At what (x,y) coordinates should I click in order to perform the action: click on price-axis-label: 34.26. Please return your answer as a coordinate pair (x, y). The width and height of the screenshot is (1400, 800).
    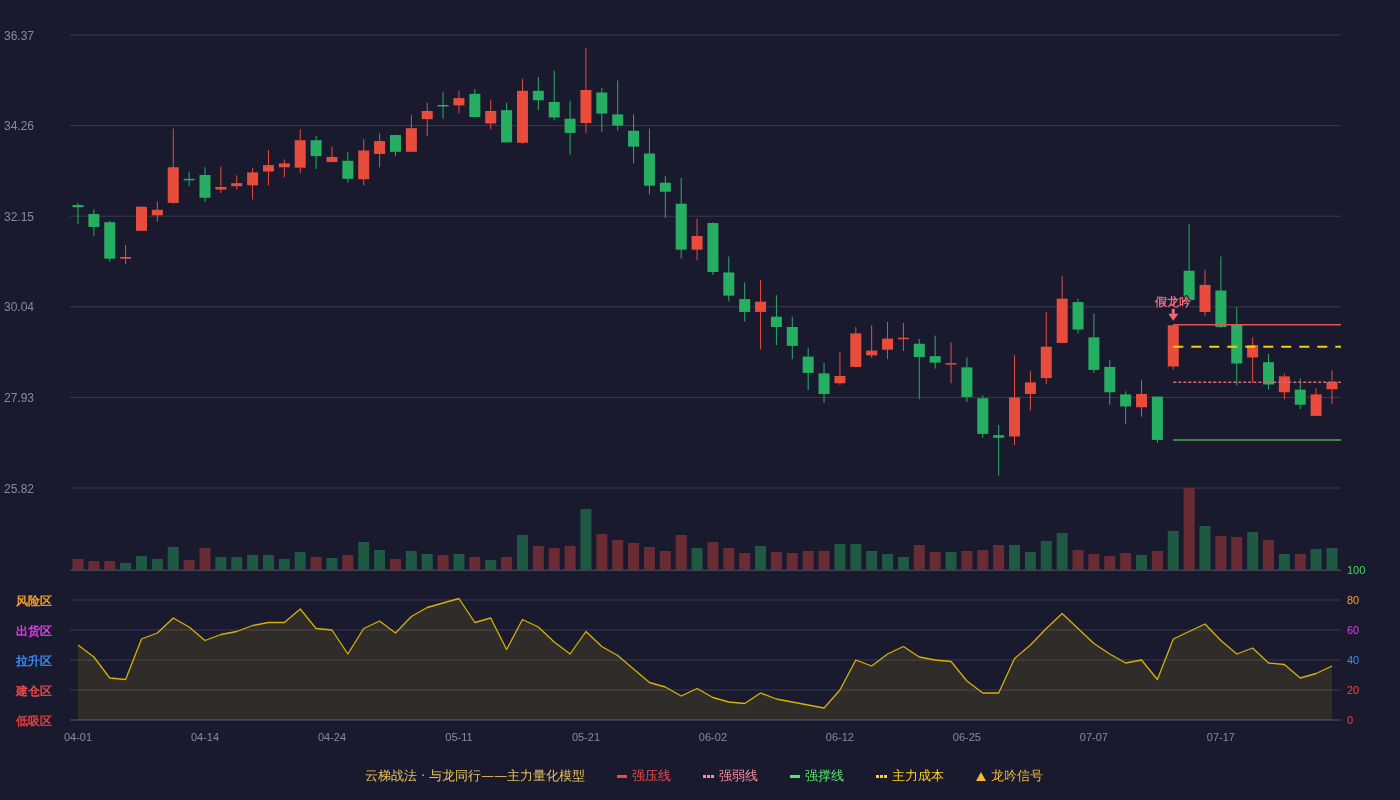
    Looking at the image, I should click on (19, 126).